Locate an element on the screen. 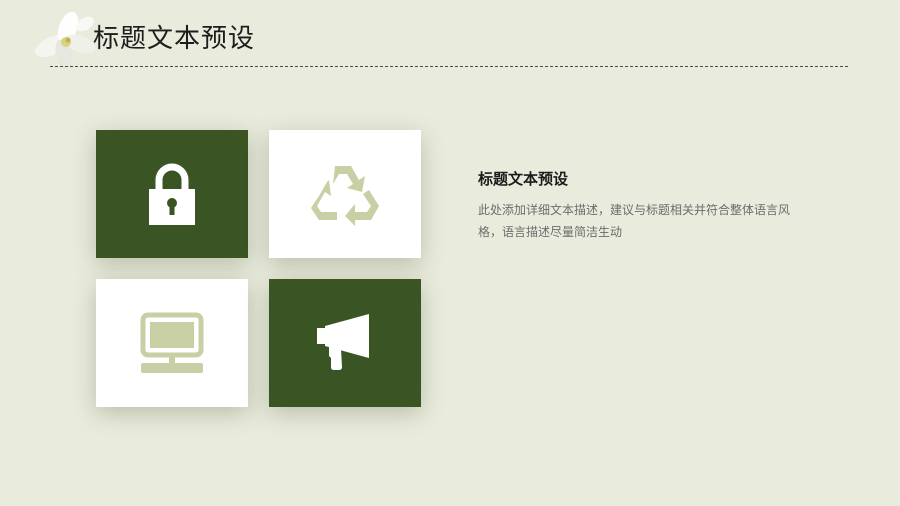 This screenshot has height=506, width=900. lock-tile is located at coordinates (172, 194).